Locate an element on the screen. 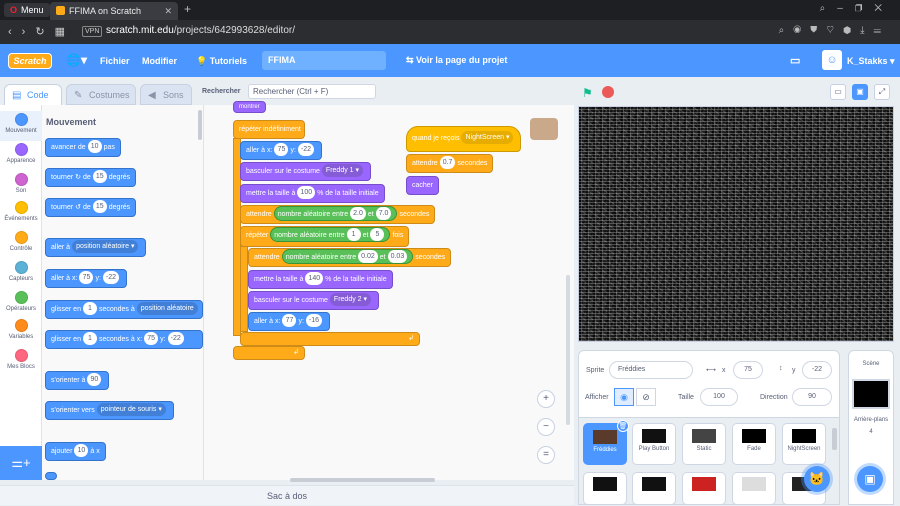  palette-partial-block is located at coordinates (51, 476).